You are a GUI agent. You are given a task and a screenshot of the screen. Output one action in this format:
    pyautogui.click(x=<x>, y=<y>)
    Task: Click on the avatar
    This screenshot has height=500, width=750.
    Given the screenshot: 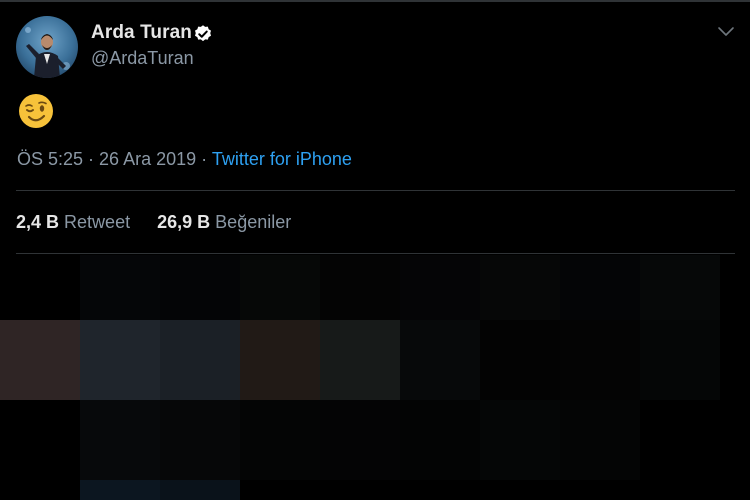 What is the action you would take?
    pyautogui.click(x=47, y=47)
    